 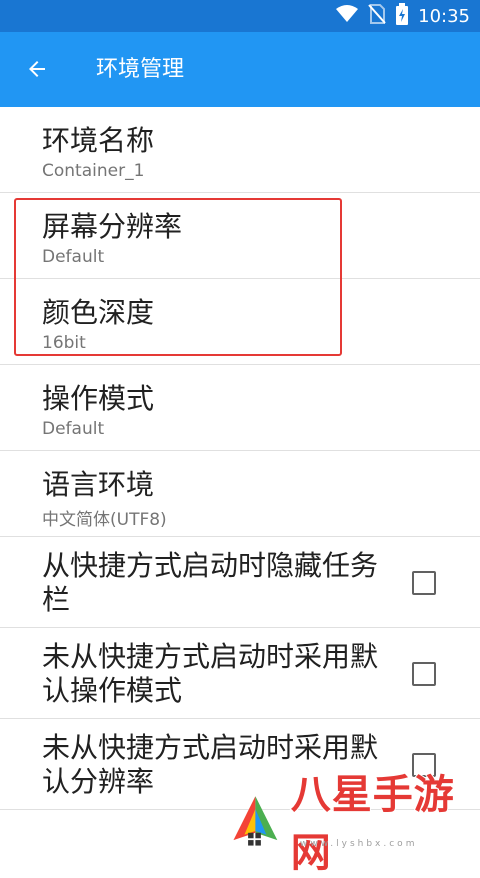 I want to click on back-button, so click(x=37, y=69).